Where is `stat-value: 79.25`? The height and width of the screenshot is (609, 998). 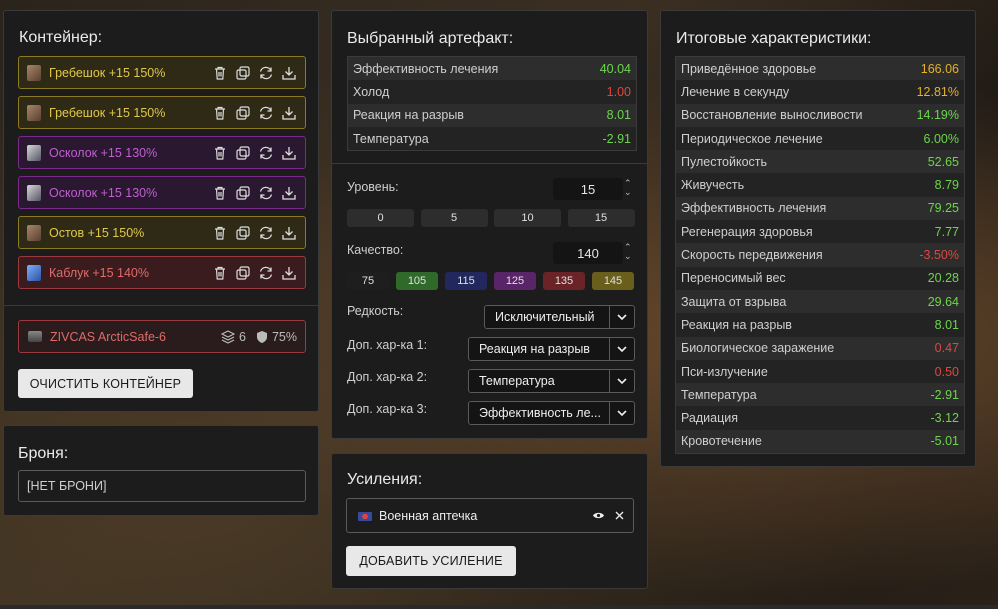
stat-value: 79.25 is located at coordinates (933, 208).